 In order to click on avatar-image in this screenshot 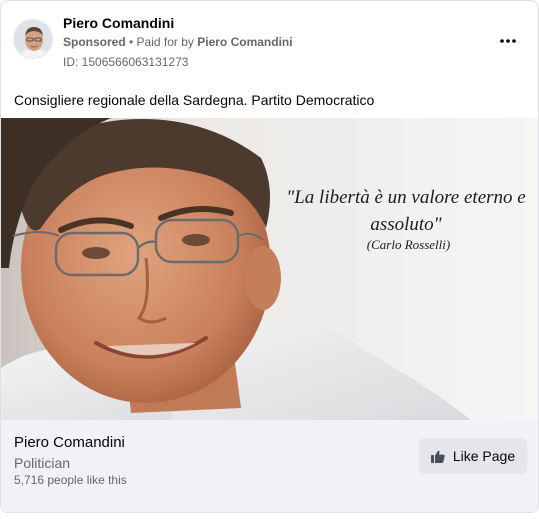, I will do `click(33, 39)`.